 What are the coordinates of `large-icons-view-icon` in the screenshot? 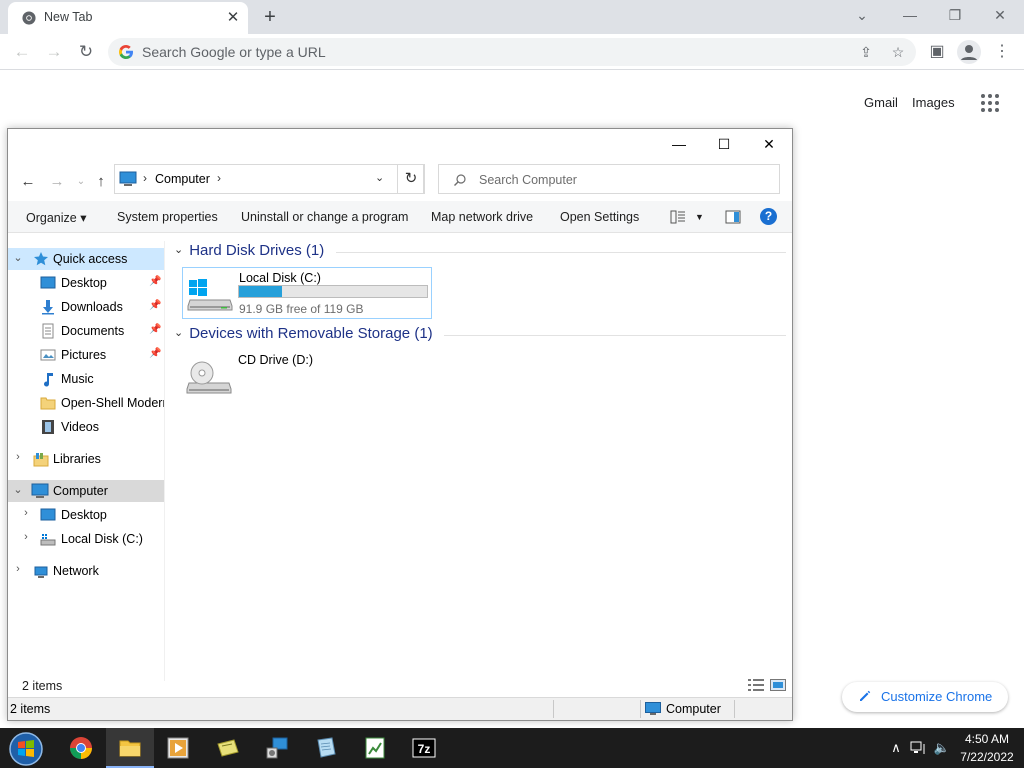 It's located at (778, 685).